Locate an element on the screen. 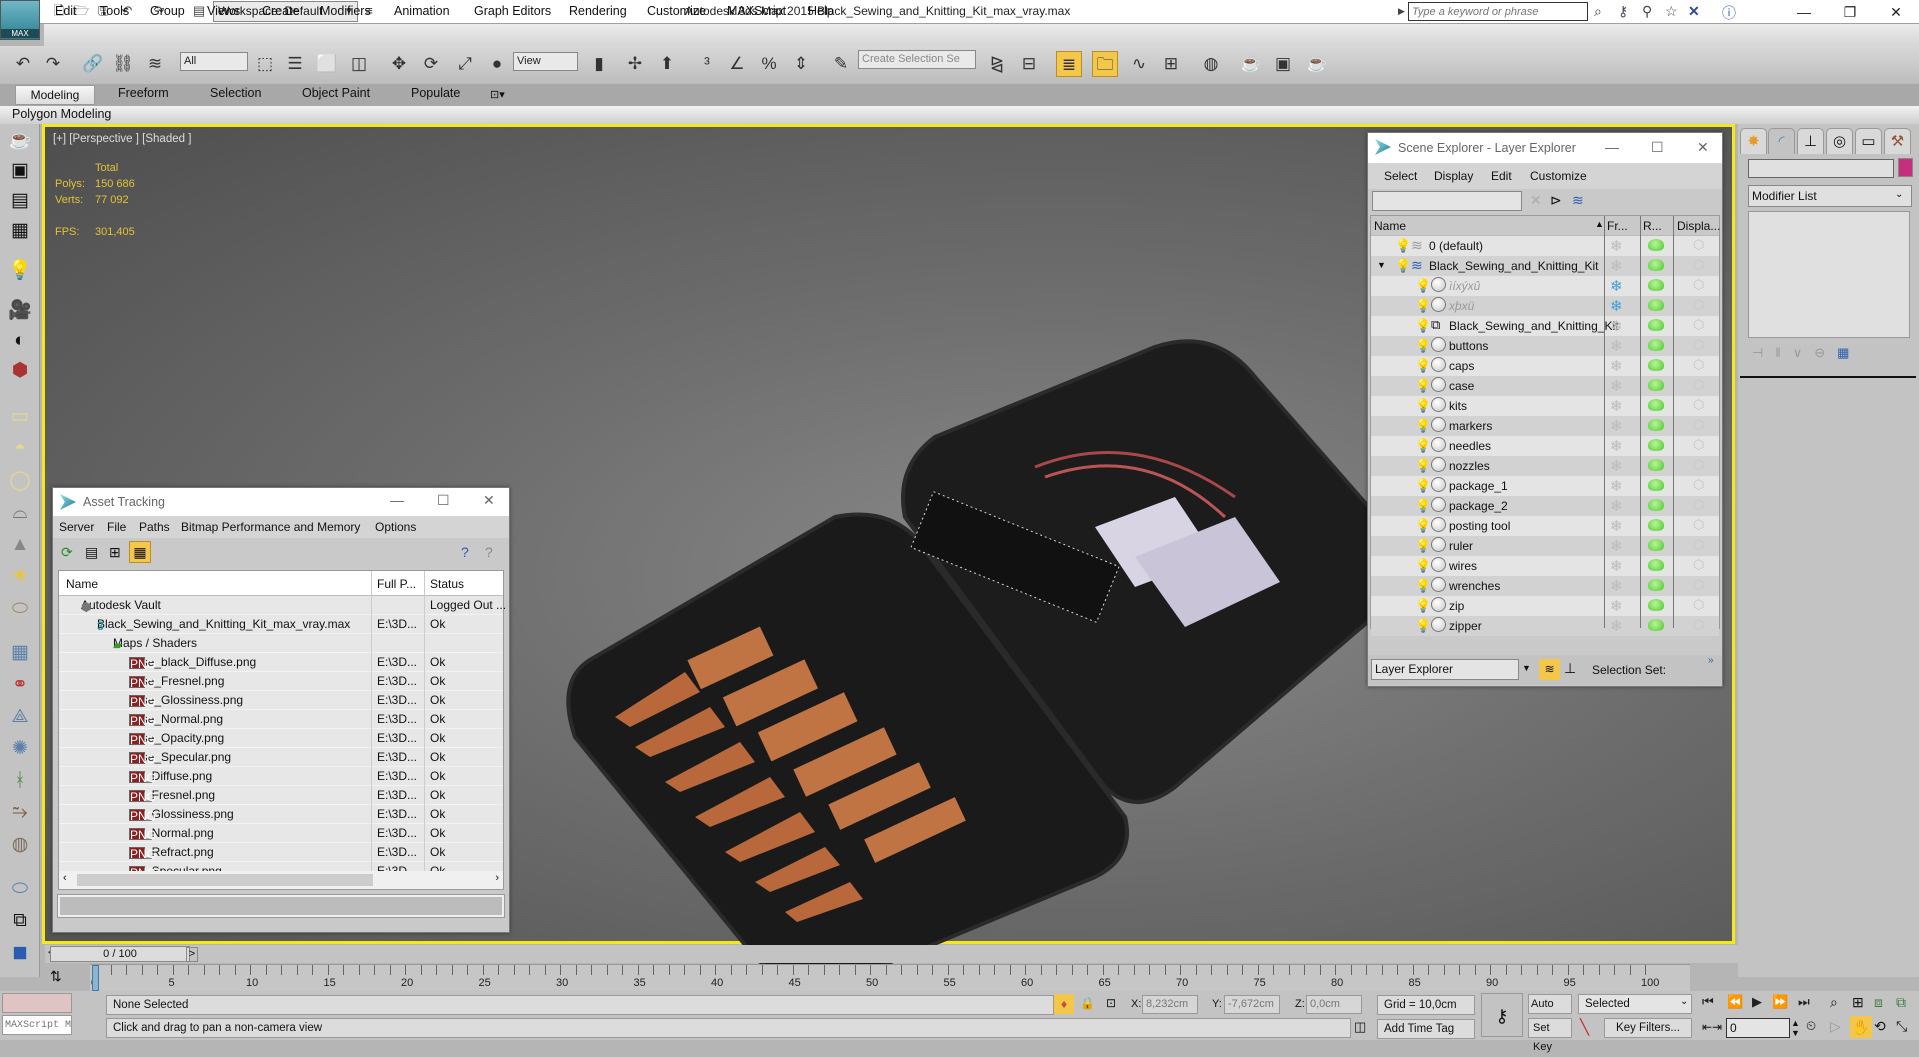 The height and width of the screenshot is (1057, 1919). mesh-light-icon: ⌓ is located at coordinates (20, 513).